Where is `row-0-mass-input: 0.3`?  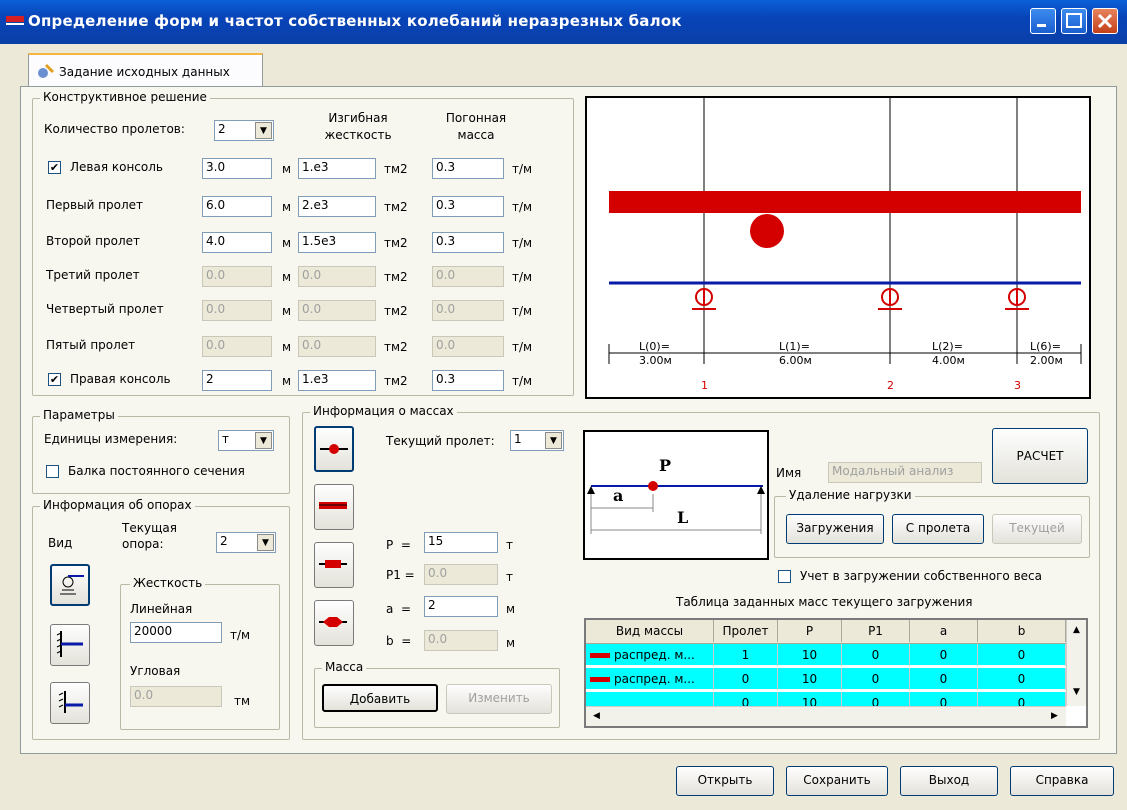
row-0-mass-input: 0.3 is located at coordinates (468, 168).